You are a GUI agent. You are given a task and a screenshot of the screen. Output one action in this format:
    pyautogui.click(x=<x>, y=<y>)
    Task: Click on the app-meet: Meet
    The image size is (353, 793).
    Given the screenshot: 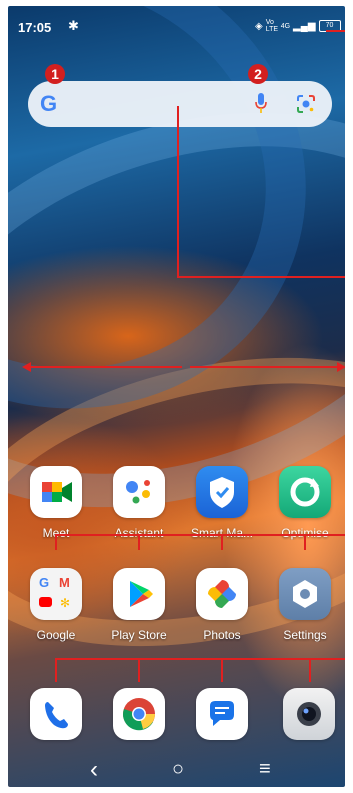 What is the action you would take?
    pyautogui.click(x=56, y=503)
    